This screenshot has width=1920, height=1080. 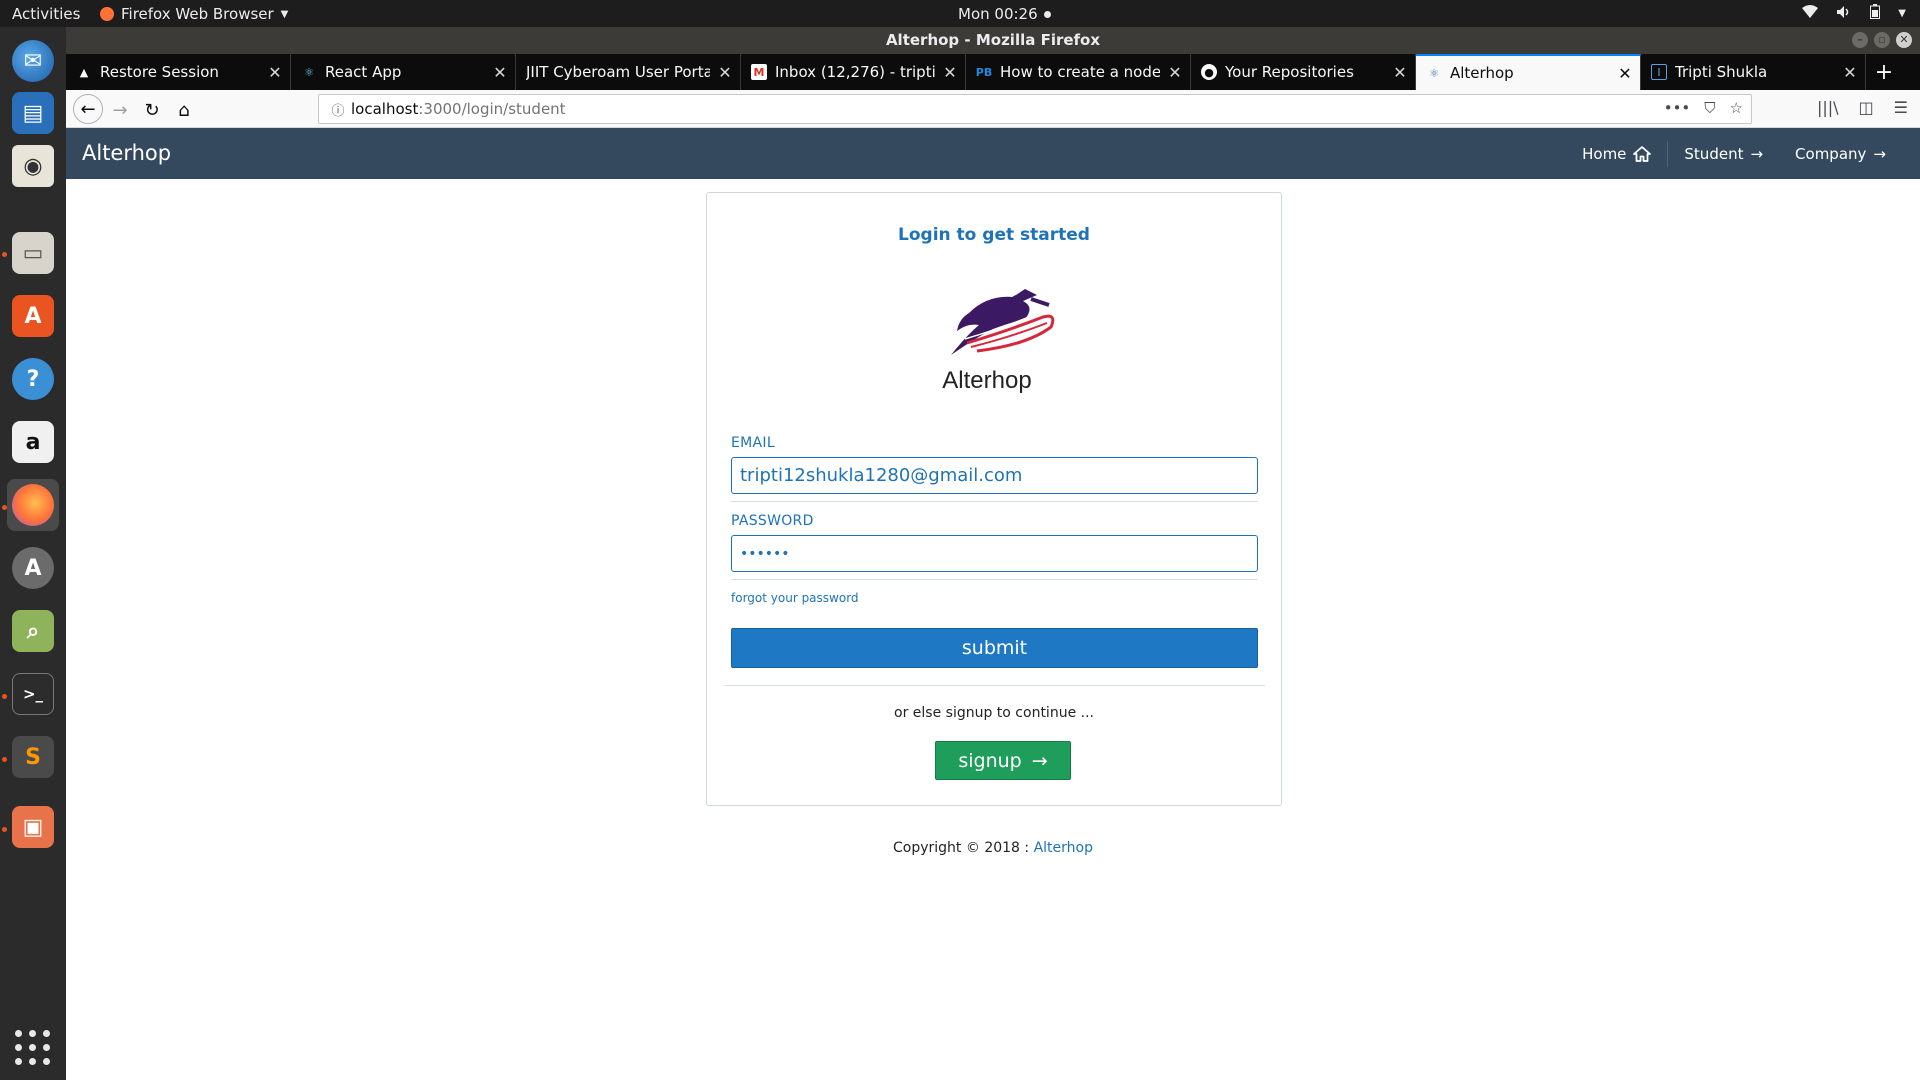 I want to click on tab-label: React App, so click(x=363, y=72).